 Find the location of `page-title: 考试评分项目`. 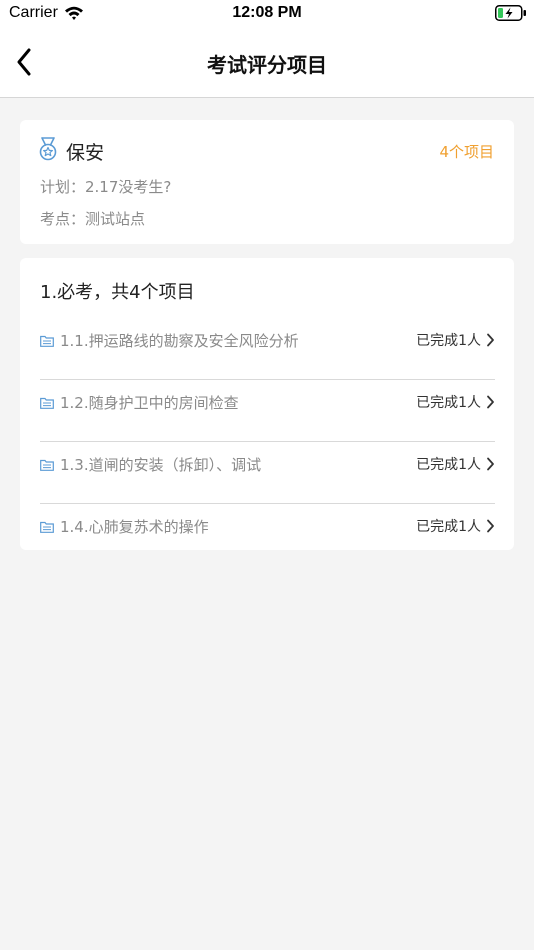

page-title: 考试评分项目 is located at coordinates (267, 65).